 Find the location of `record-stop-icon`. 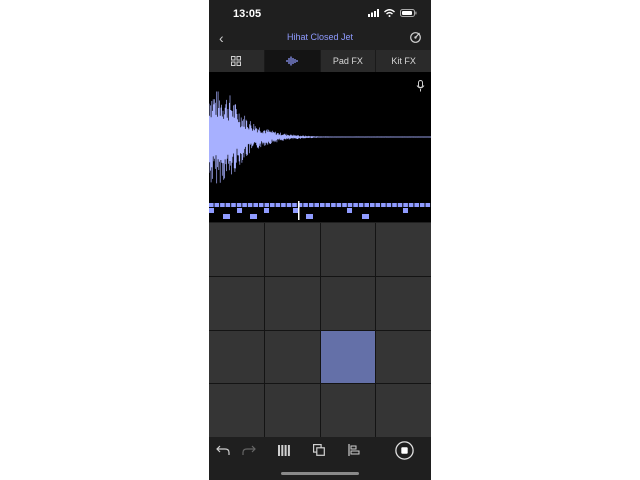

record-stop-icon is located at coordinates (404, 450).